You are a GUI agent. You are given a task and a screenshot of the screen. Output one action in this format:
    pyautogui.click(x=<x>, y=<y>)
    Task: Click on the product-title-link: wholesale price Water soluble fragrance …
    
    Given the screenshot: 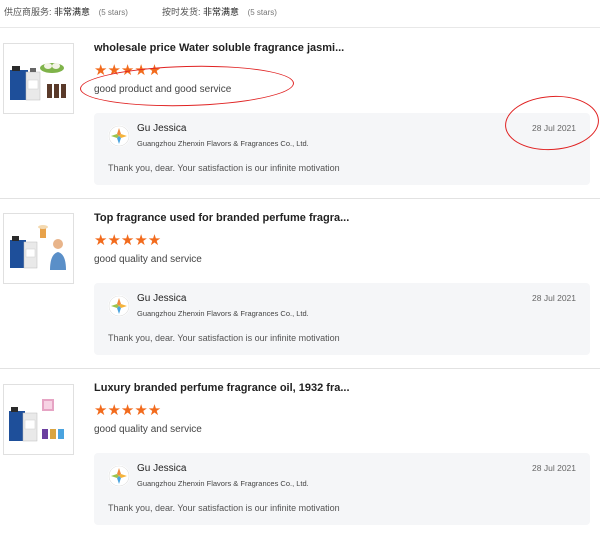 What is the action you would take?
    pyautogui.click(x=219, y=48)
    